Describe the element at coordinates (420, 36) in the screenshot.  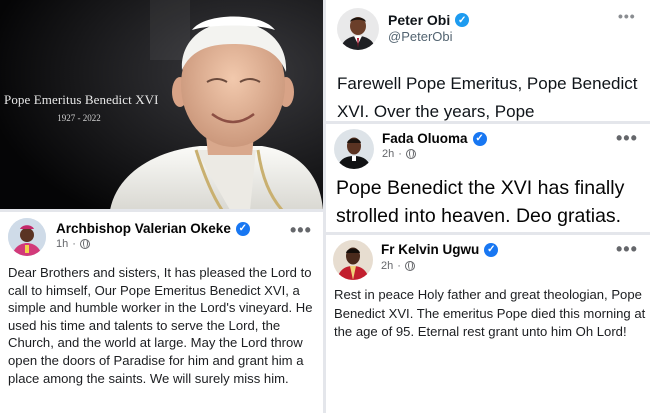
I see `author-handle: @PeterObi` at that location.